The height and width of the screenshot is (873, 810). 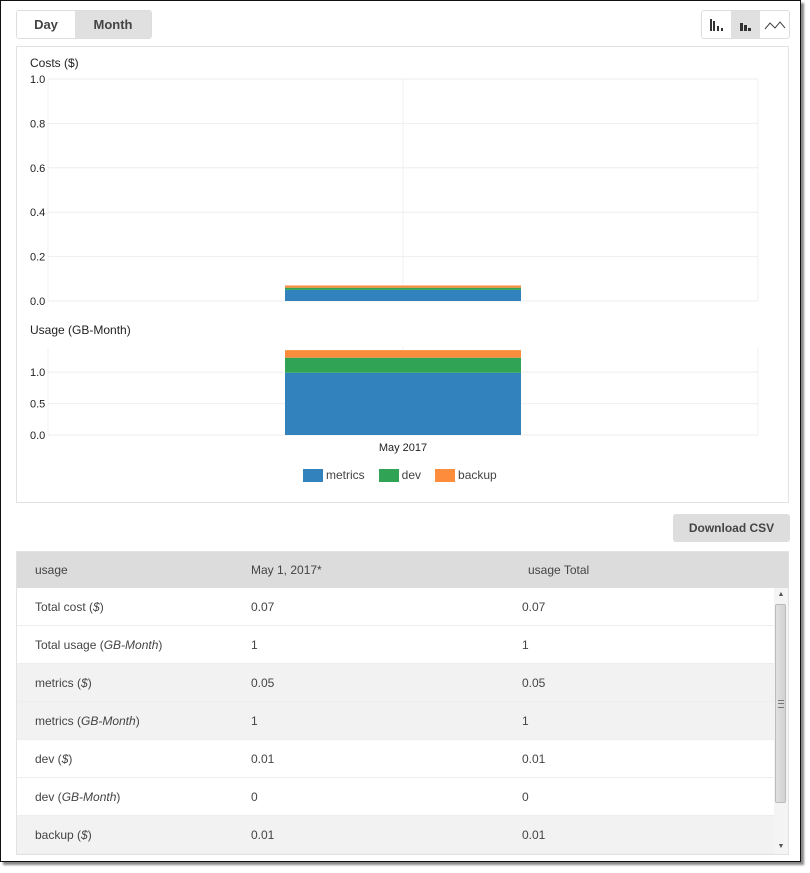 I want to click on scroll-up-icon: ▲, so click(x=781, y=595).